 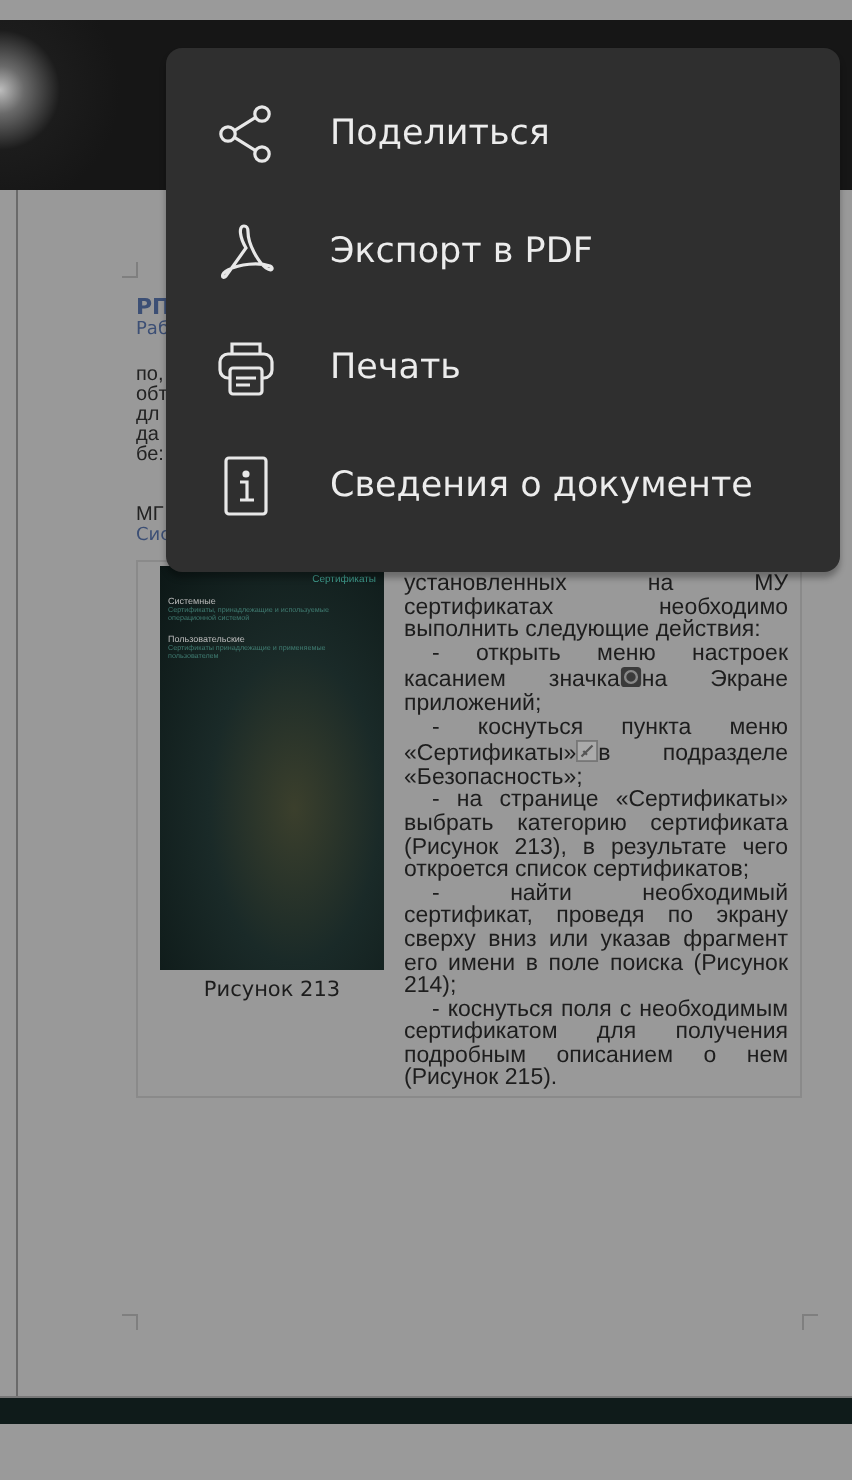 What do you see at coordinates (150, 516) in the screenshot?
I see `section-title: МГ` at bounding box center [150, 516].